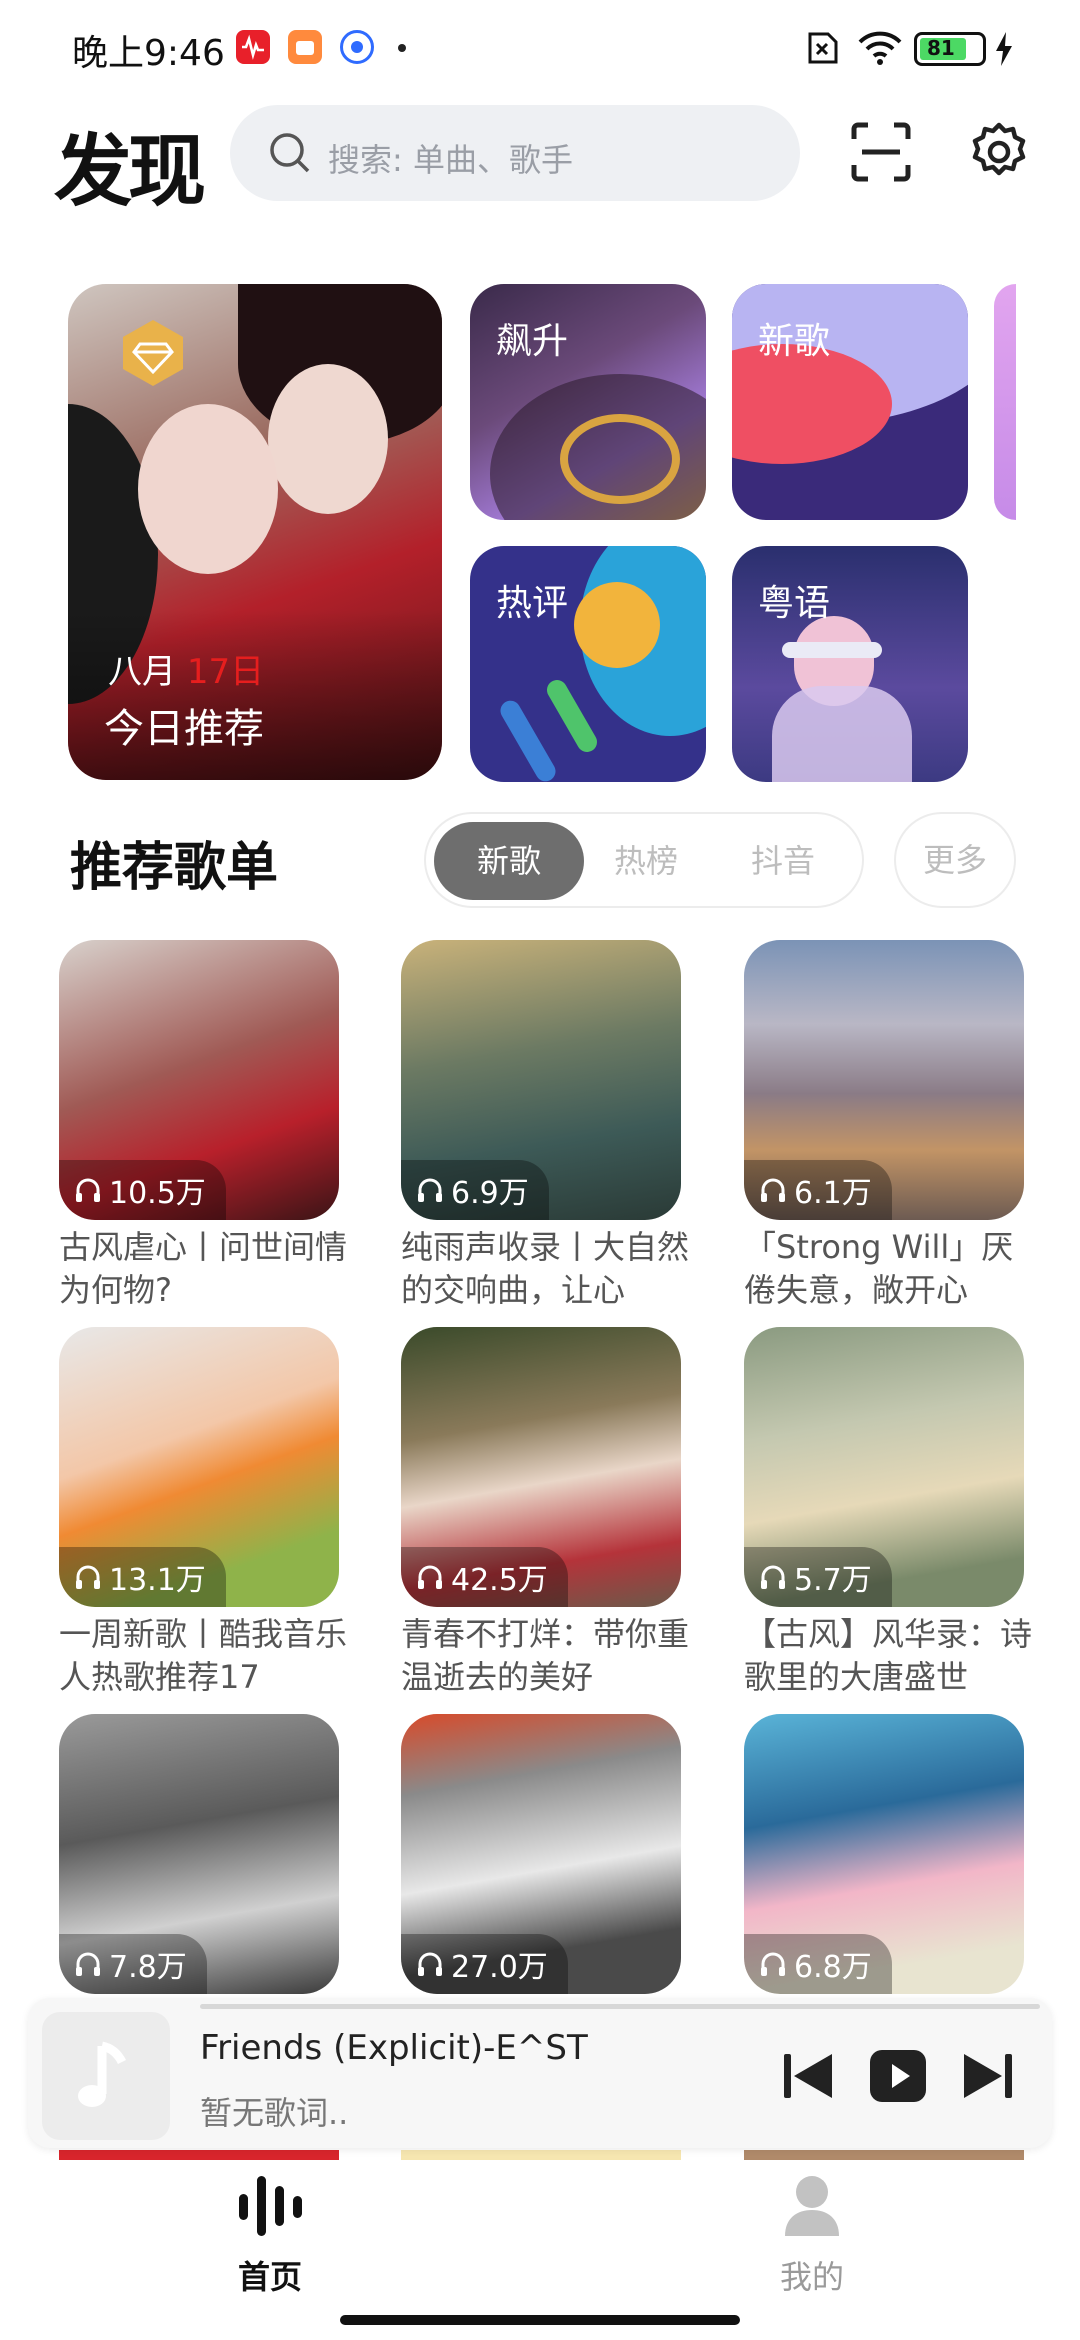  I want to click on tile-hot-comments: 热评, so click(588, 664).